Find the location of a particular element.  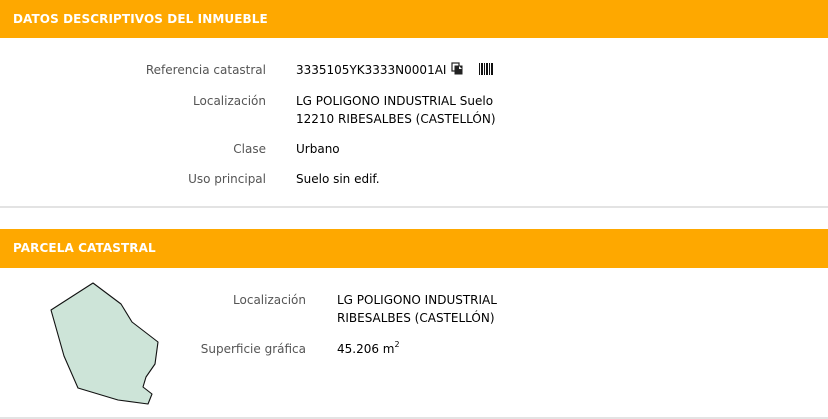

superficie-exponent: 2 is located at coordinates (397, 344).